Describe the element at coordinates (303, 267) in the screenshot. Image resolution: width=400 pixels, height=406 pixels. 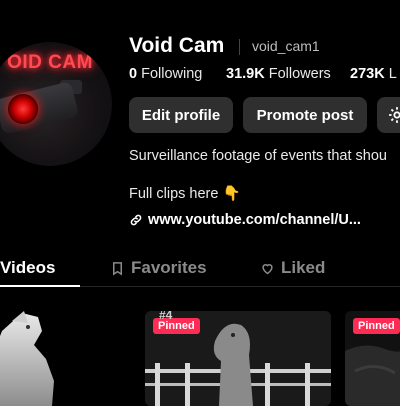
I see `tab-liked-label: Liked` at that location.